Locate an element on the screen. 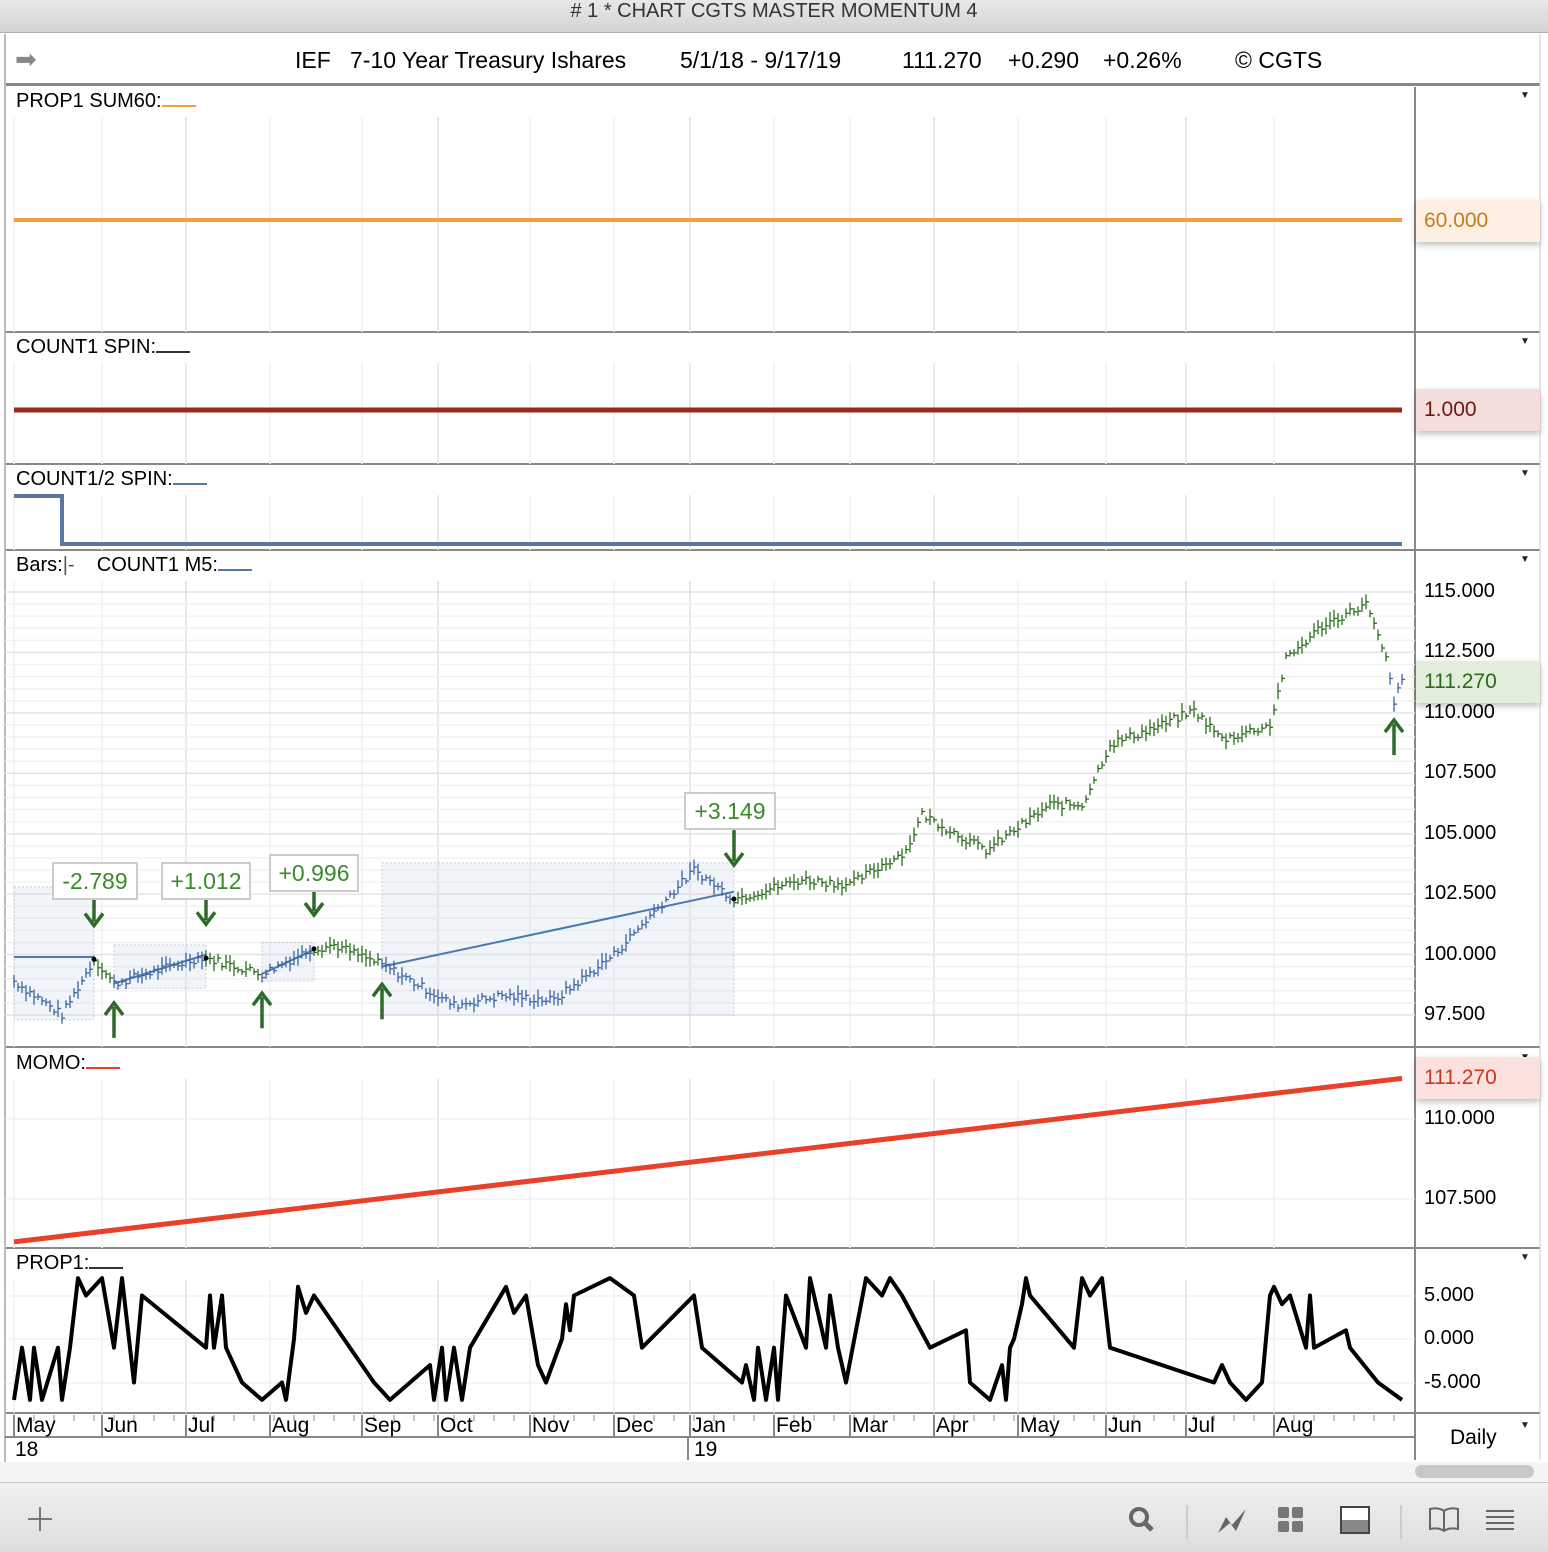  prop1-tick: -5.000 is located at coordinates (1452, 1382).